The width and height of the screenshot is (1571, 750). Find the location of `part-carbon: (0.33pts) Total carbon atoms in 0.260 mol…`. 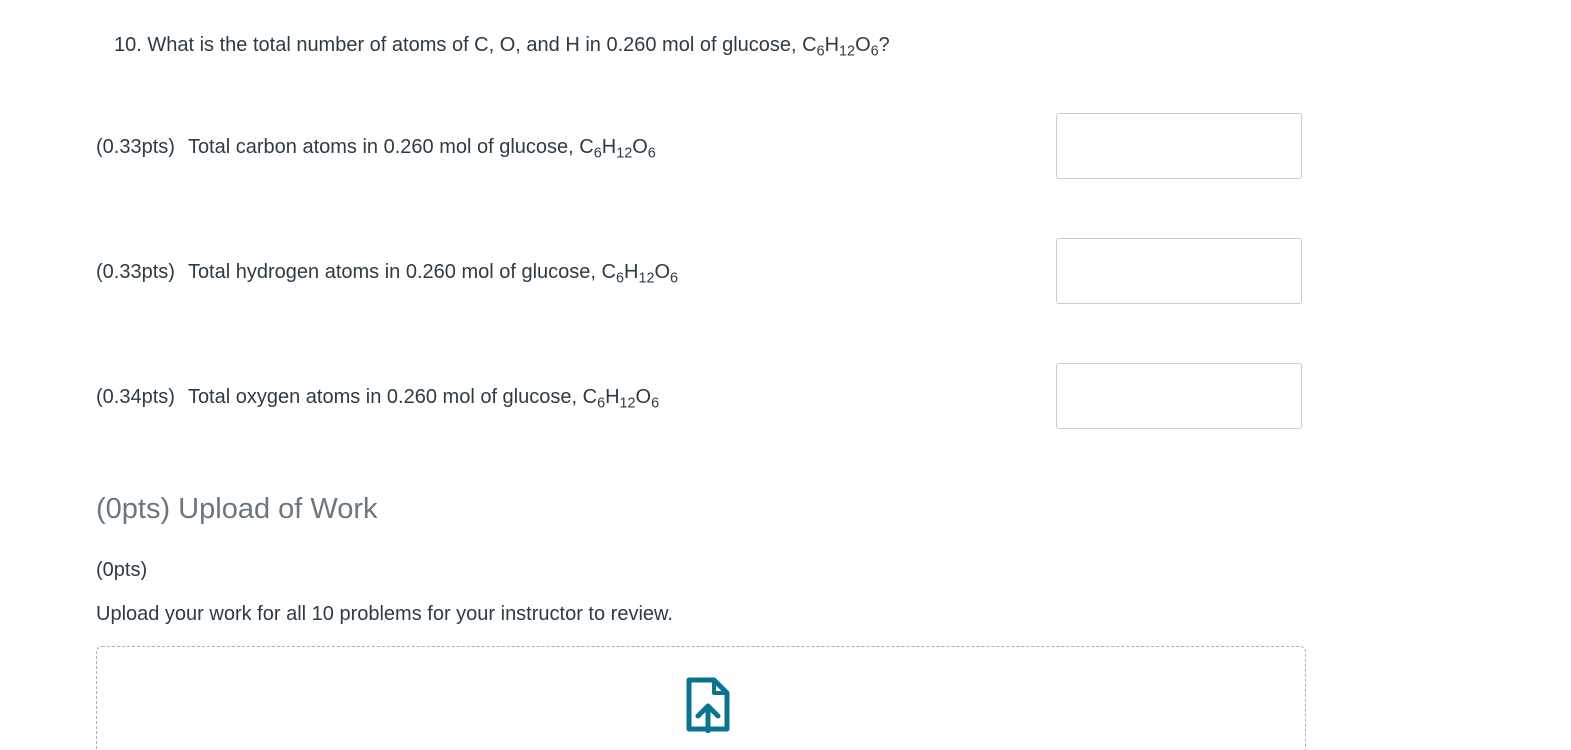

part-carbon: (0.33pts) Total carbon atoms in 0.260 mol… is located at coordinates (701, 147).